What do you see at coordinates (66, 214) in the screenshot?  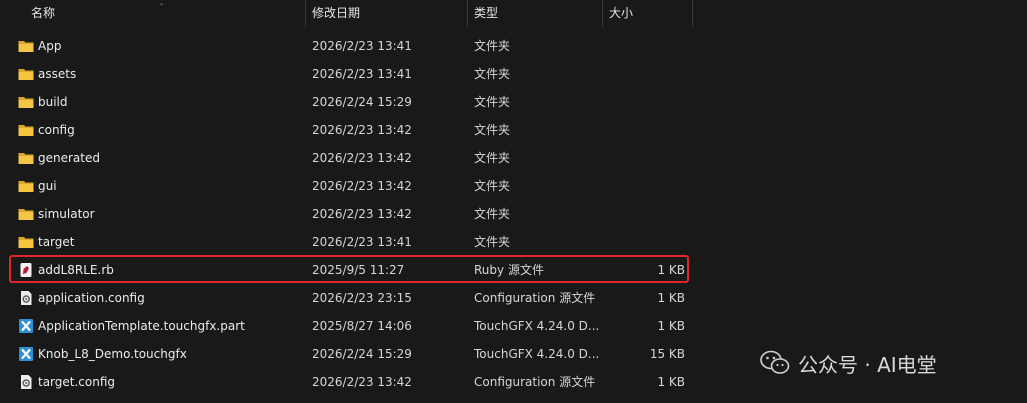 I see `file-name: simulator` at bounding box center [66, 214].